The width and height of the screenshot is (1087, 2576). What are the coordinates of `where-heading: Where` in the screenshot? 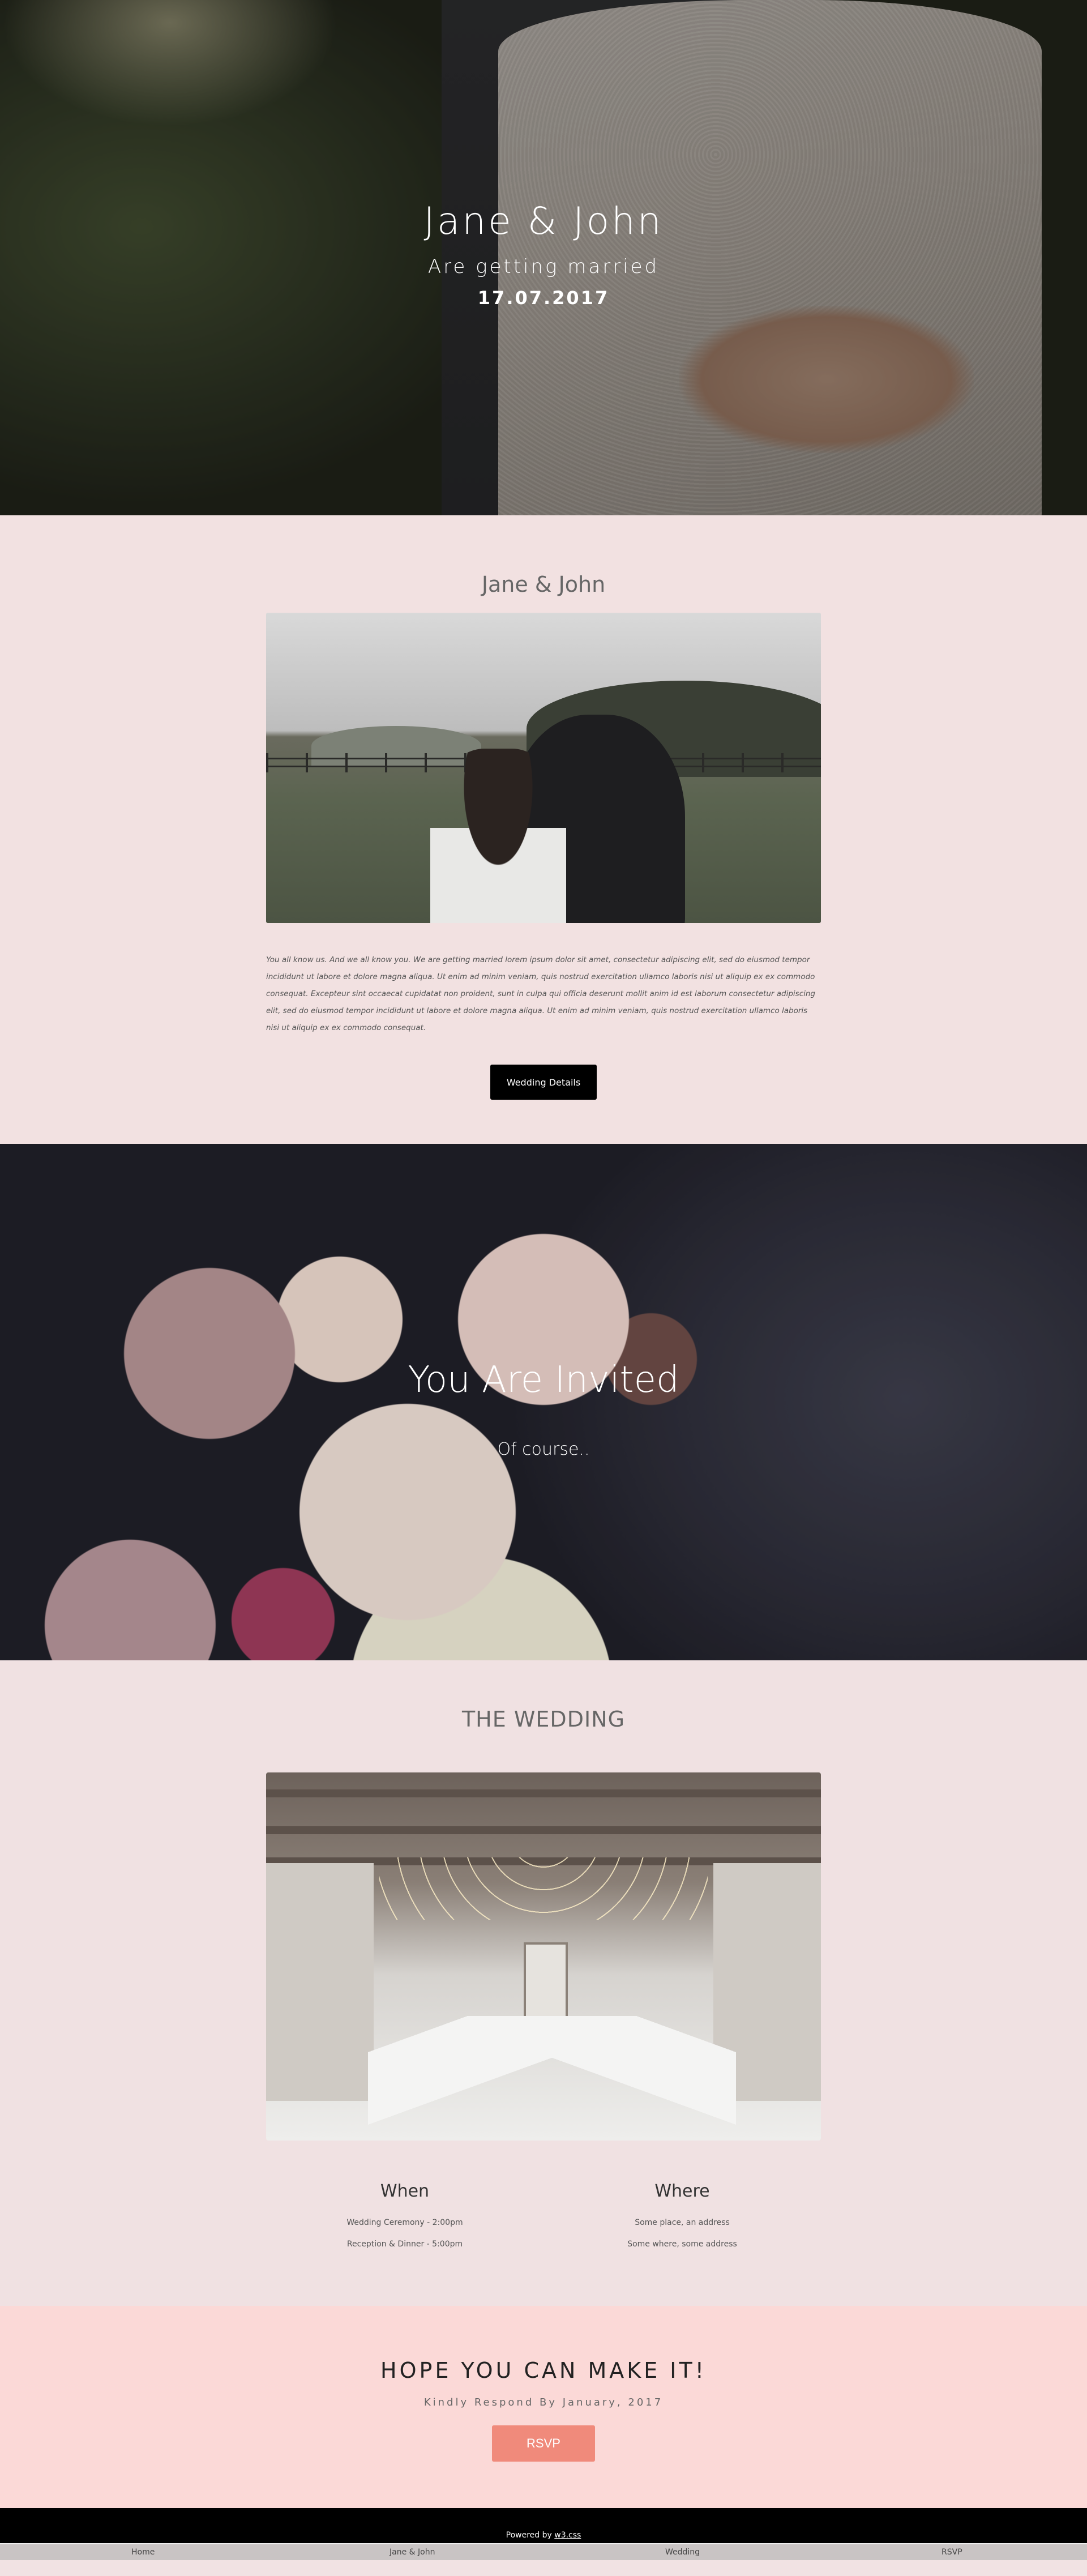 It's located at (682, 2191).